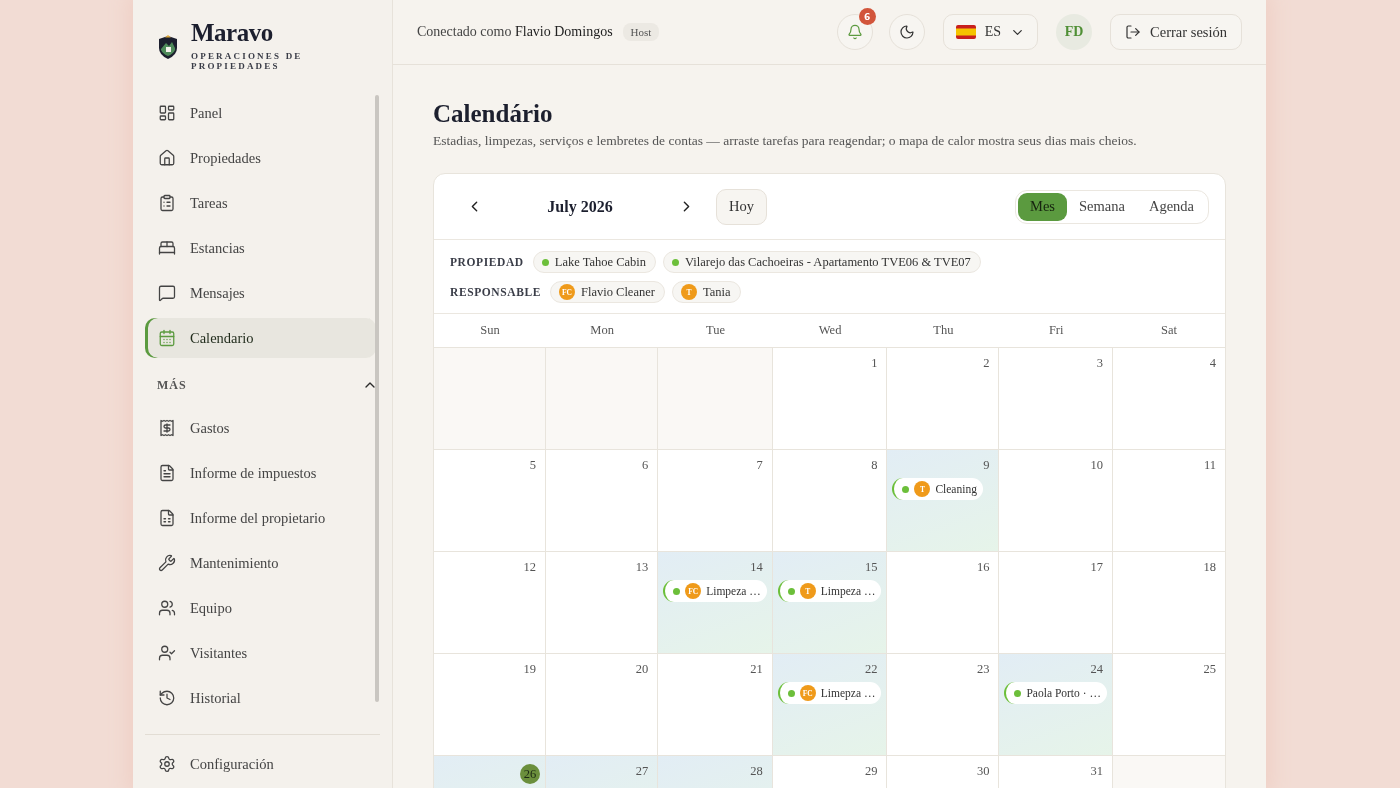 The image size is (1400, 788). Describe the element at coordinates (260, 563) in the screenshot. I see `sidebar-item: Mantenimiento` at that location.